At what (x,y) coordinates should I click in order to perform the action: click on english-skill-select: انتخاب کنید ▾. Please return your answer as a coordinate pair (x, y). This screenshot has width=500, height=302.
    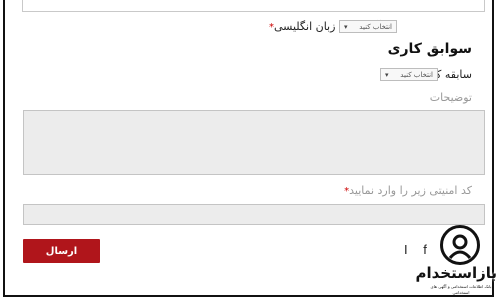
    Looking at the image, I should click on (368, 26).